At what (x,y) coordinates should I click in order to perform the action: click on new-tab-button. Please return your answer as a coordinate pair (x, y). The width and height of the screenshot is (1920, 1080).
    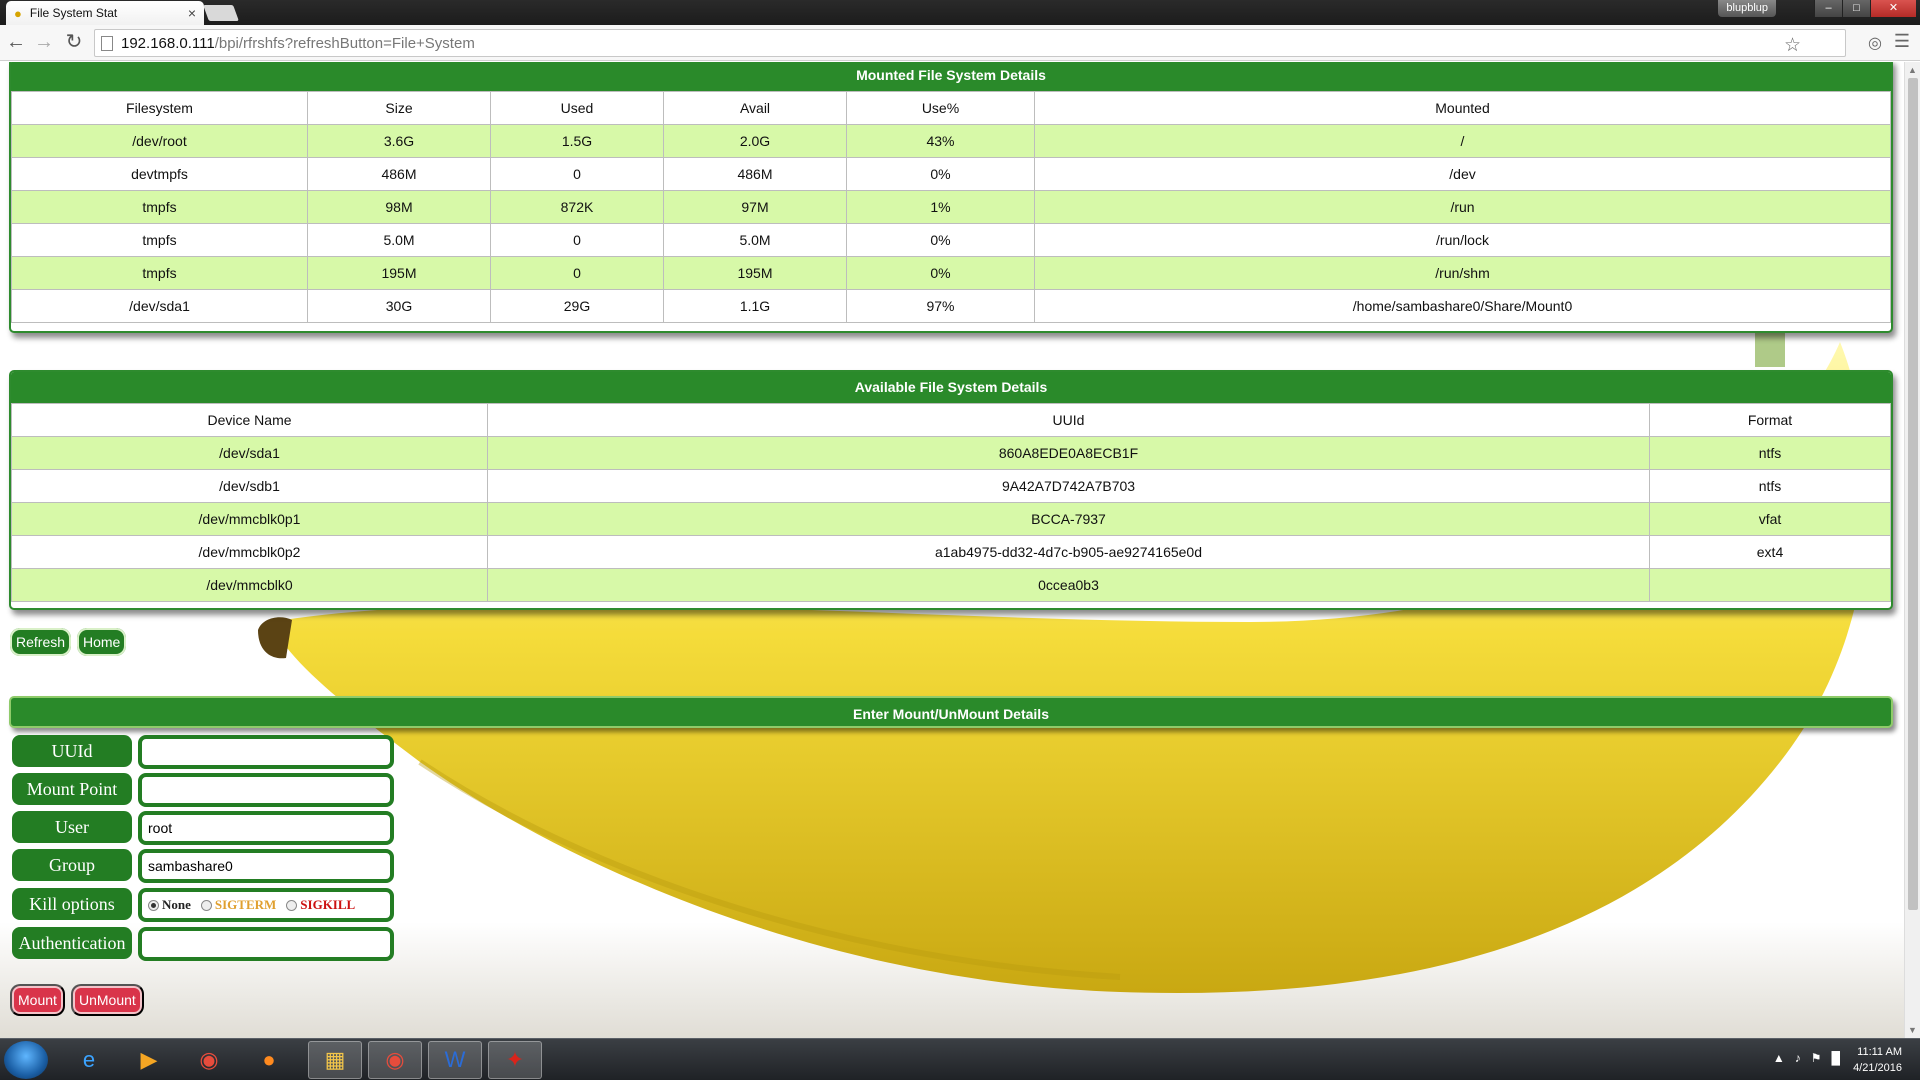
    Looking at the image, I should click on (221, 13).